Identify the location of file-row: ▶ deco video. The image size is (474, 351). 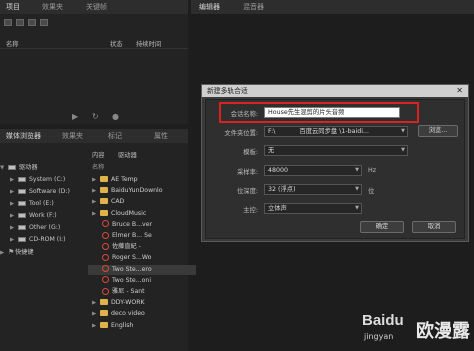
(137, 314).